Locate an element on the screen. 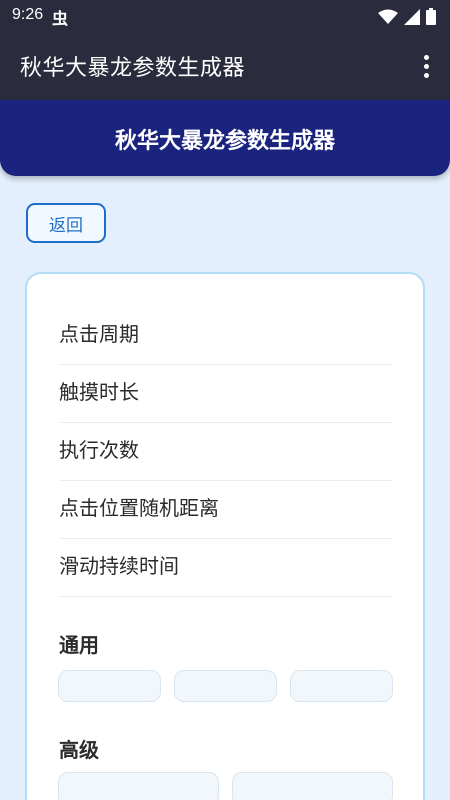 The image size is (450, 800). page-title: 秋华大暴龙参数生成器 is located at coordinates (224, 141).